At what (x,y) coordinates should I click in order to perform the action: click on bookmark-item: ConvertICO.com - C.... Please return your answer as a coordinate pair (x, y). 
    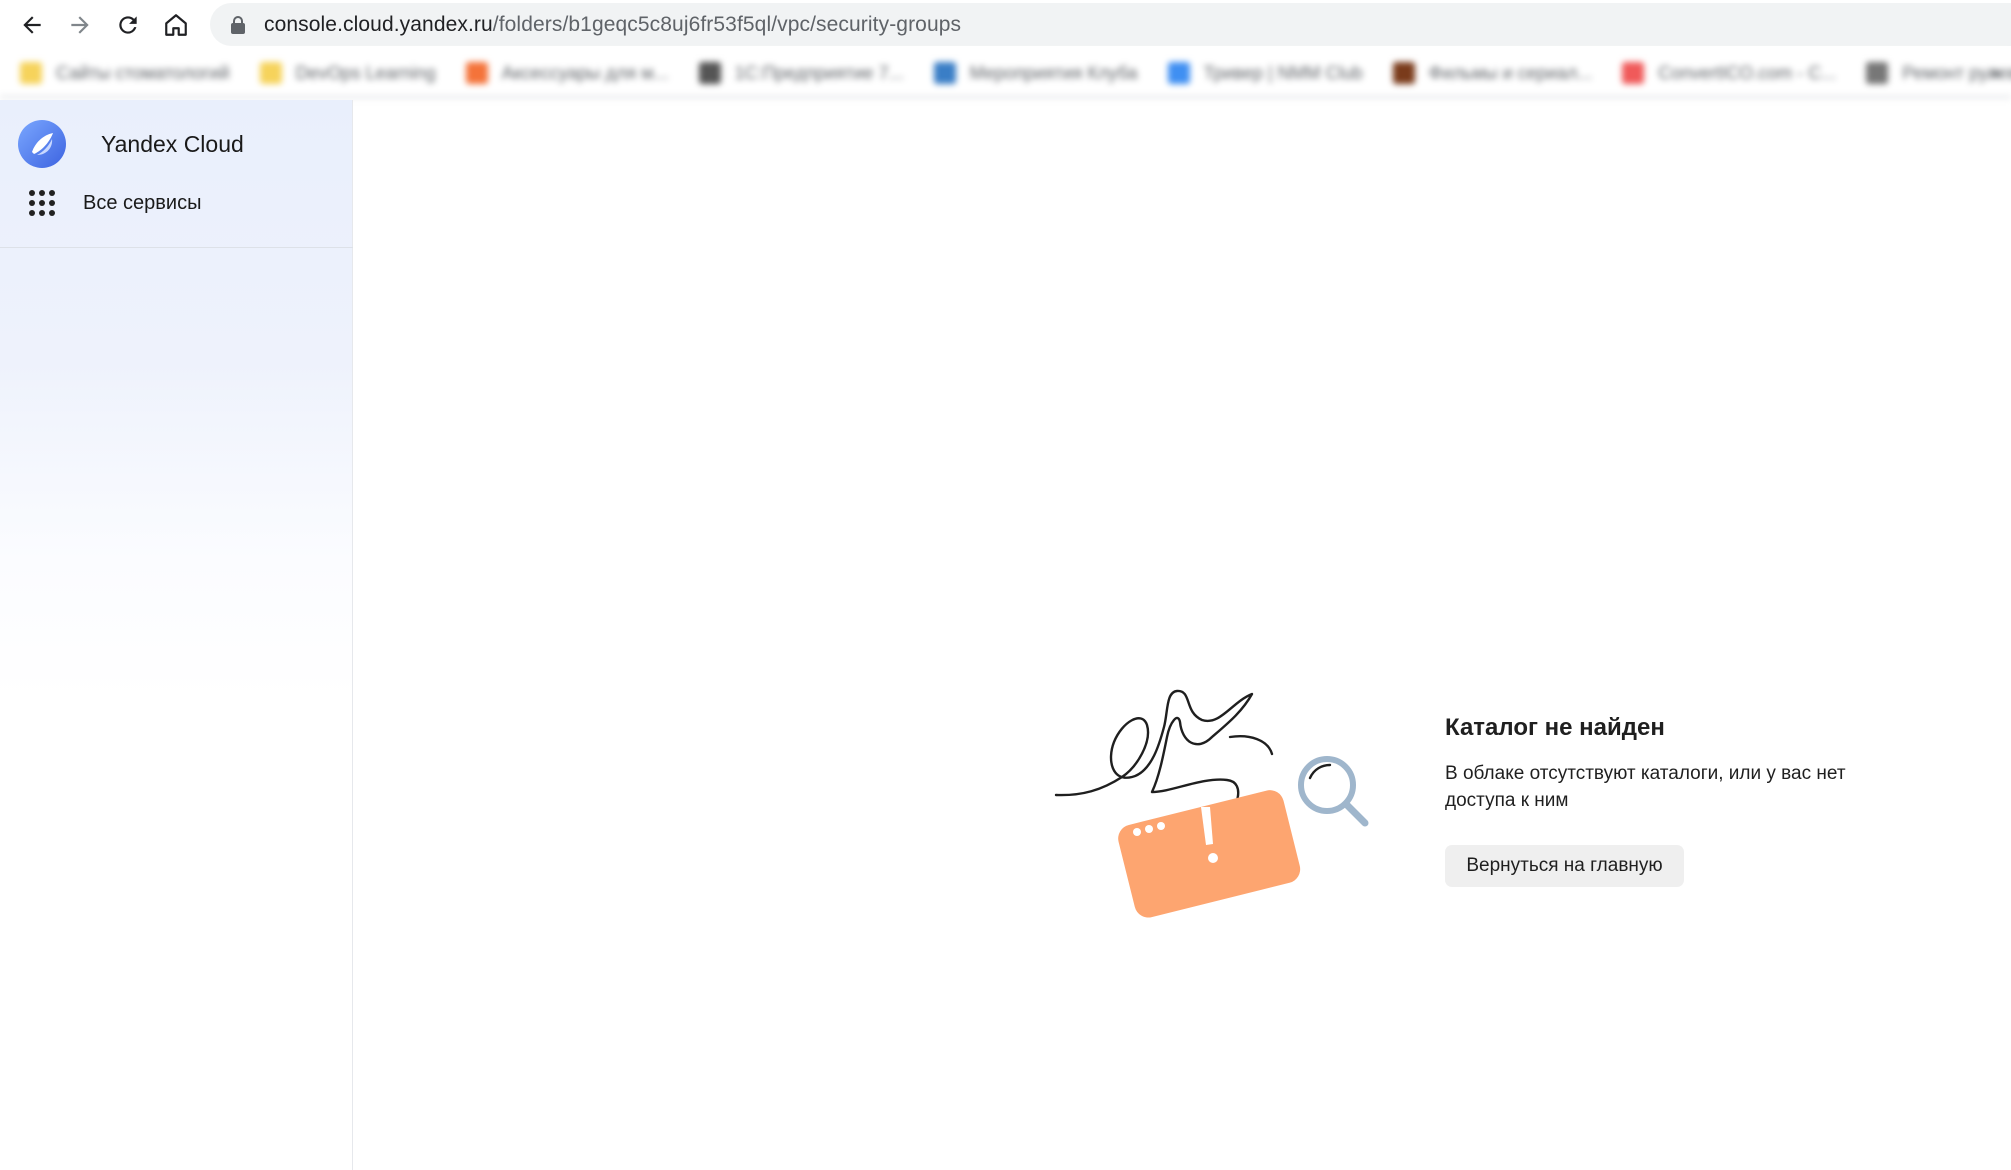
    Looking at the image, I should click on (1729, 73).